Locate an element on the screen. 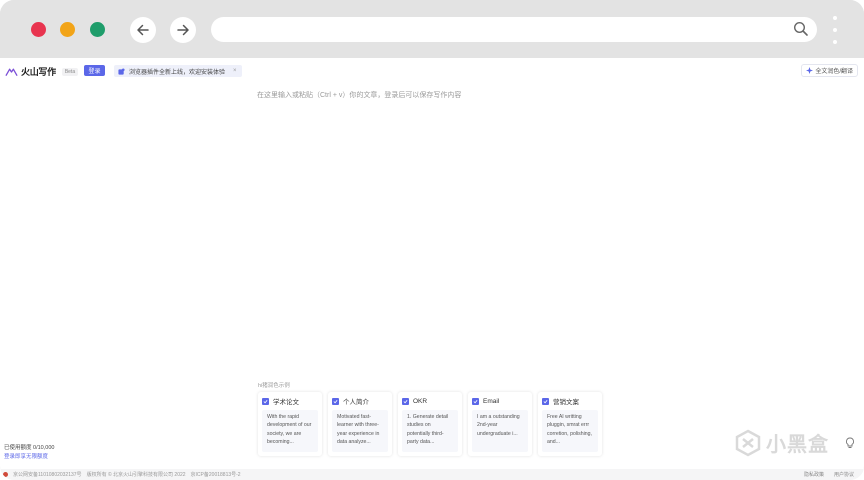 This screenshot has width=864, height=480. arrow-left-icon is located at coordinates (143, 30).